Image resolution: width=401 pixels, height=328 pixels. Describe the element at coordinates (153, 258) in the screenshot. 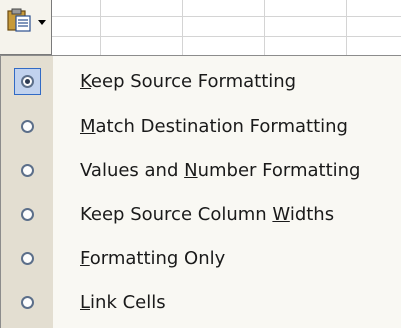

I see `menu-item-label: Formatting Only` at that location.